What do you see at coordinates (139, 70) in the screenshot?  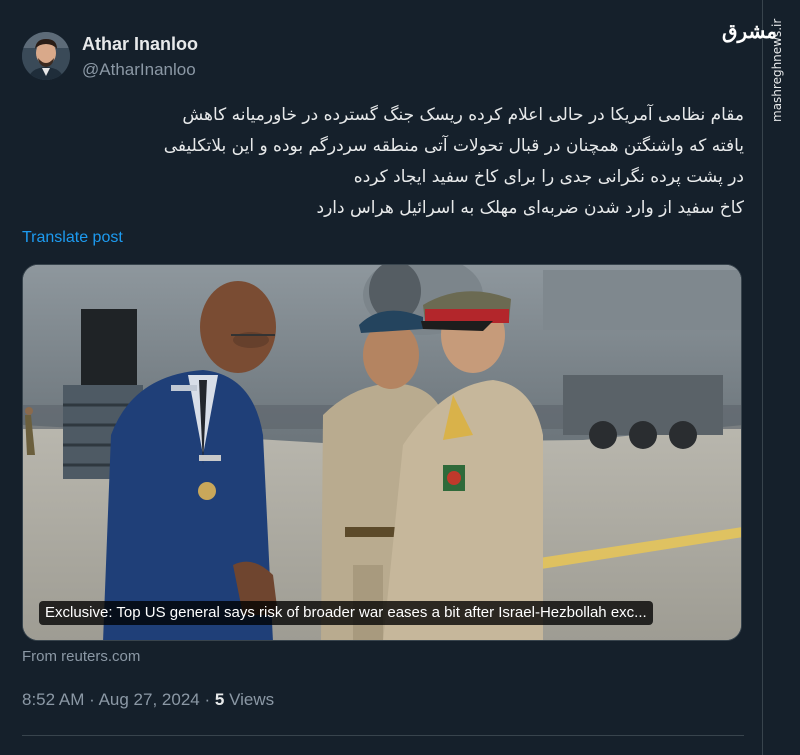 I see `author-handle: @AtharInanloo` at bounding box center [139, 70].